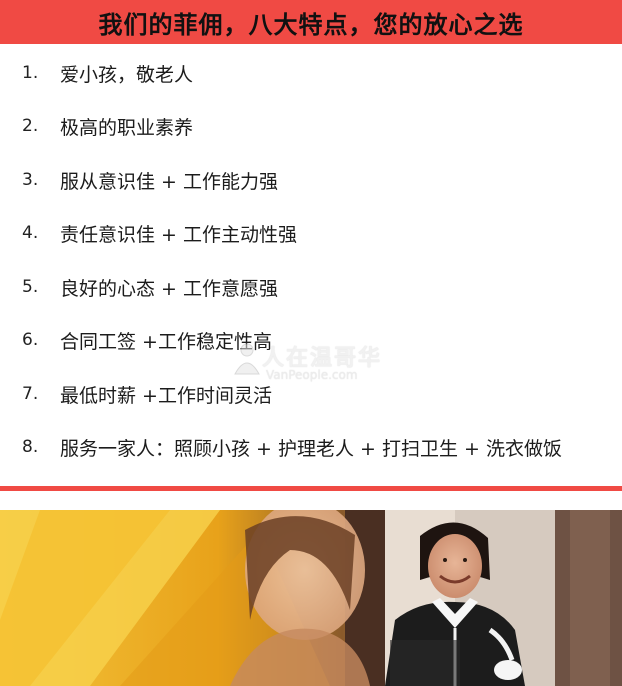  I want to click on item-number: 2., so click(30, 126).